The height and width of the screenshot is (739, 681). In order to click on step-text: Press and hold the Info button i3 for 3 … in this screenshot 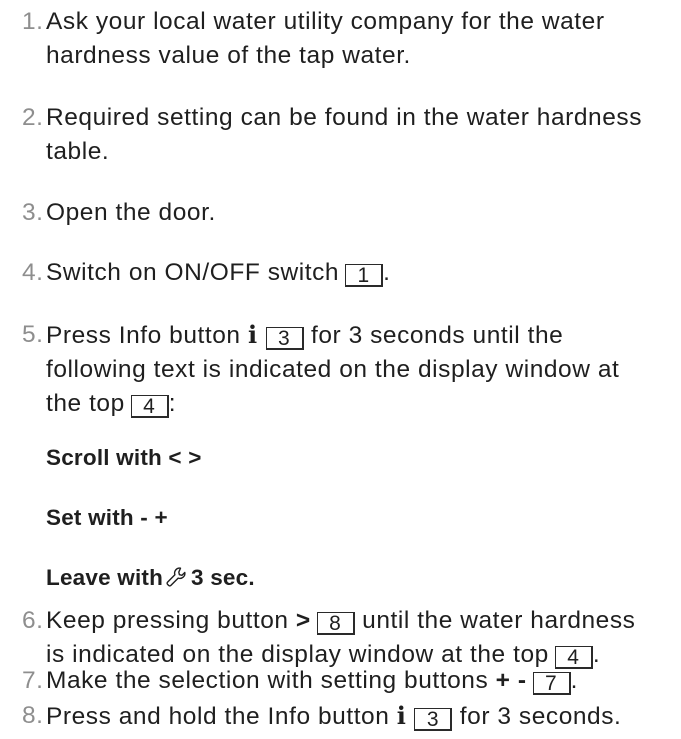, I will do `click(361, 716)`.